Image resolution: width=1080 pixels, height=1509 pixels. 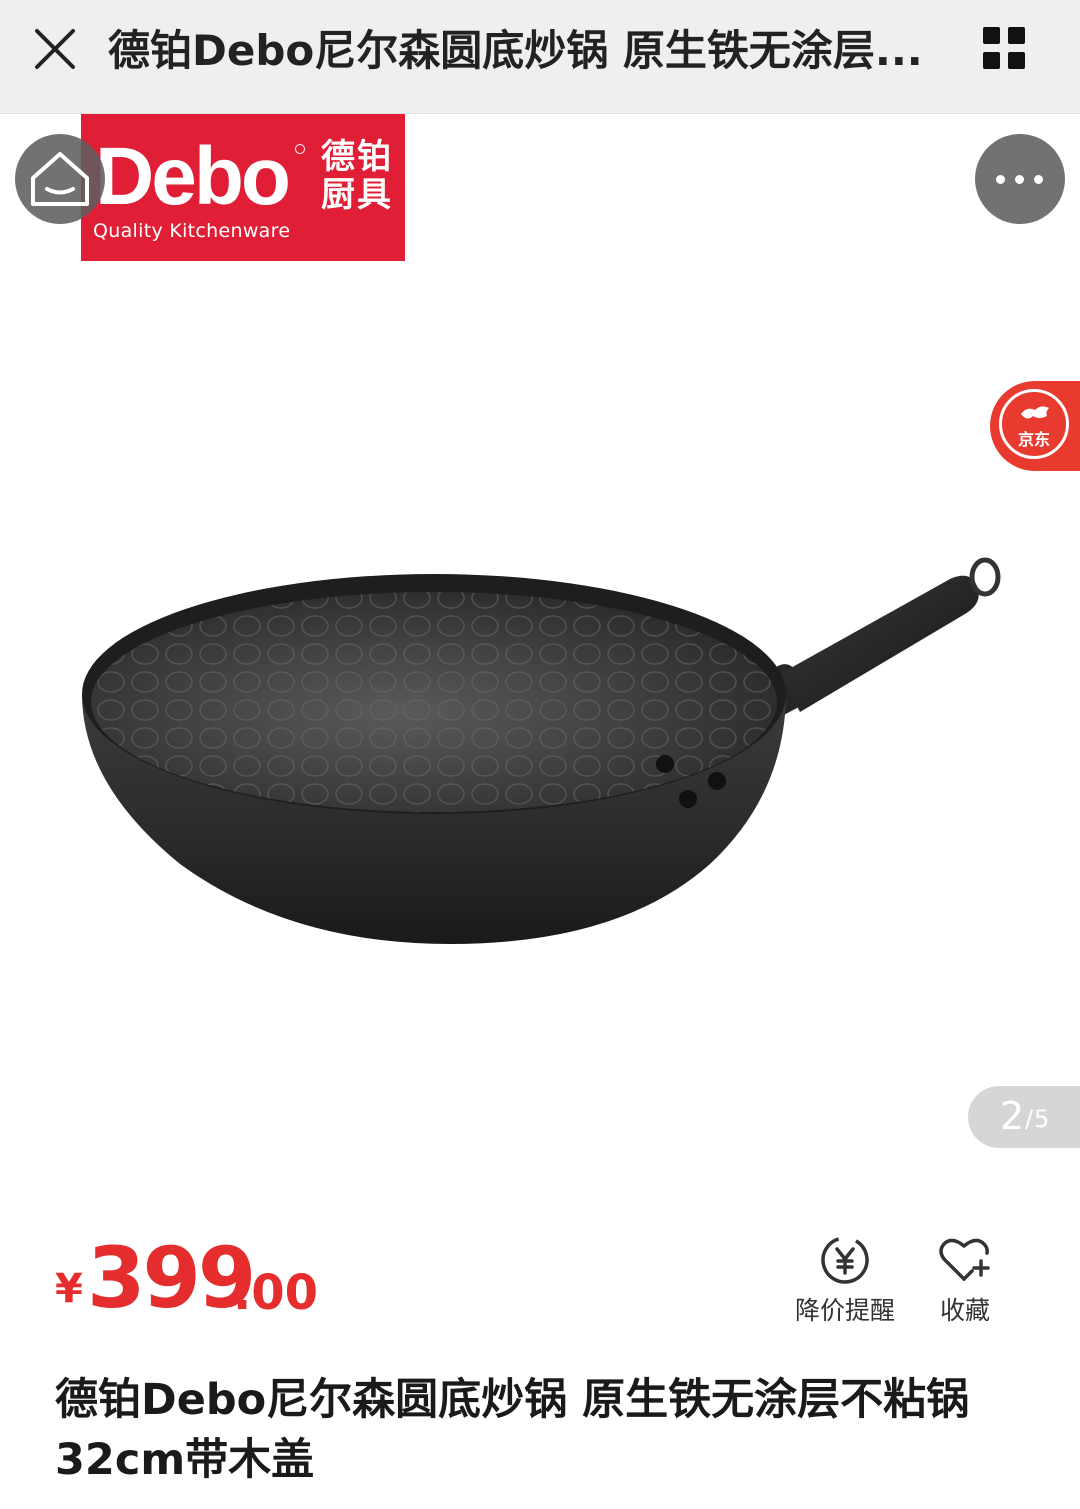 What do you see at coordinates (1005, 49) in the screenshot?
I see `grid-menu-icon` at bounding box center [1005, 49].